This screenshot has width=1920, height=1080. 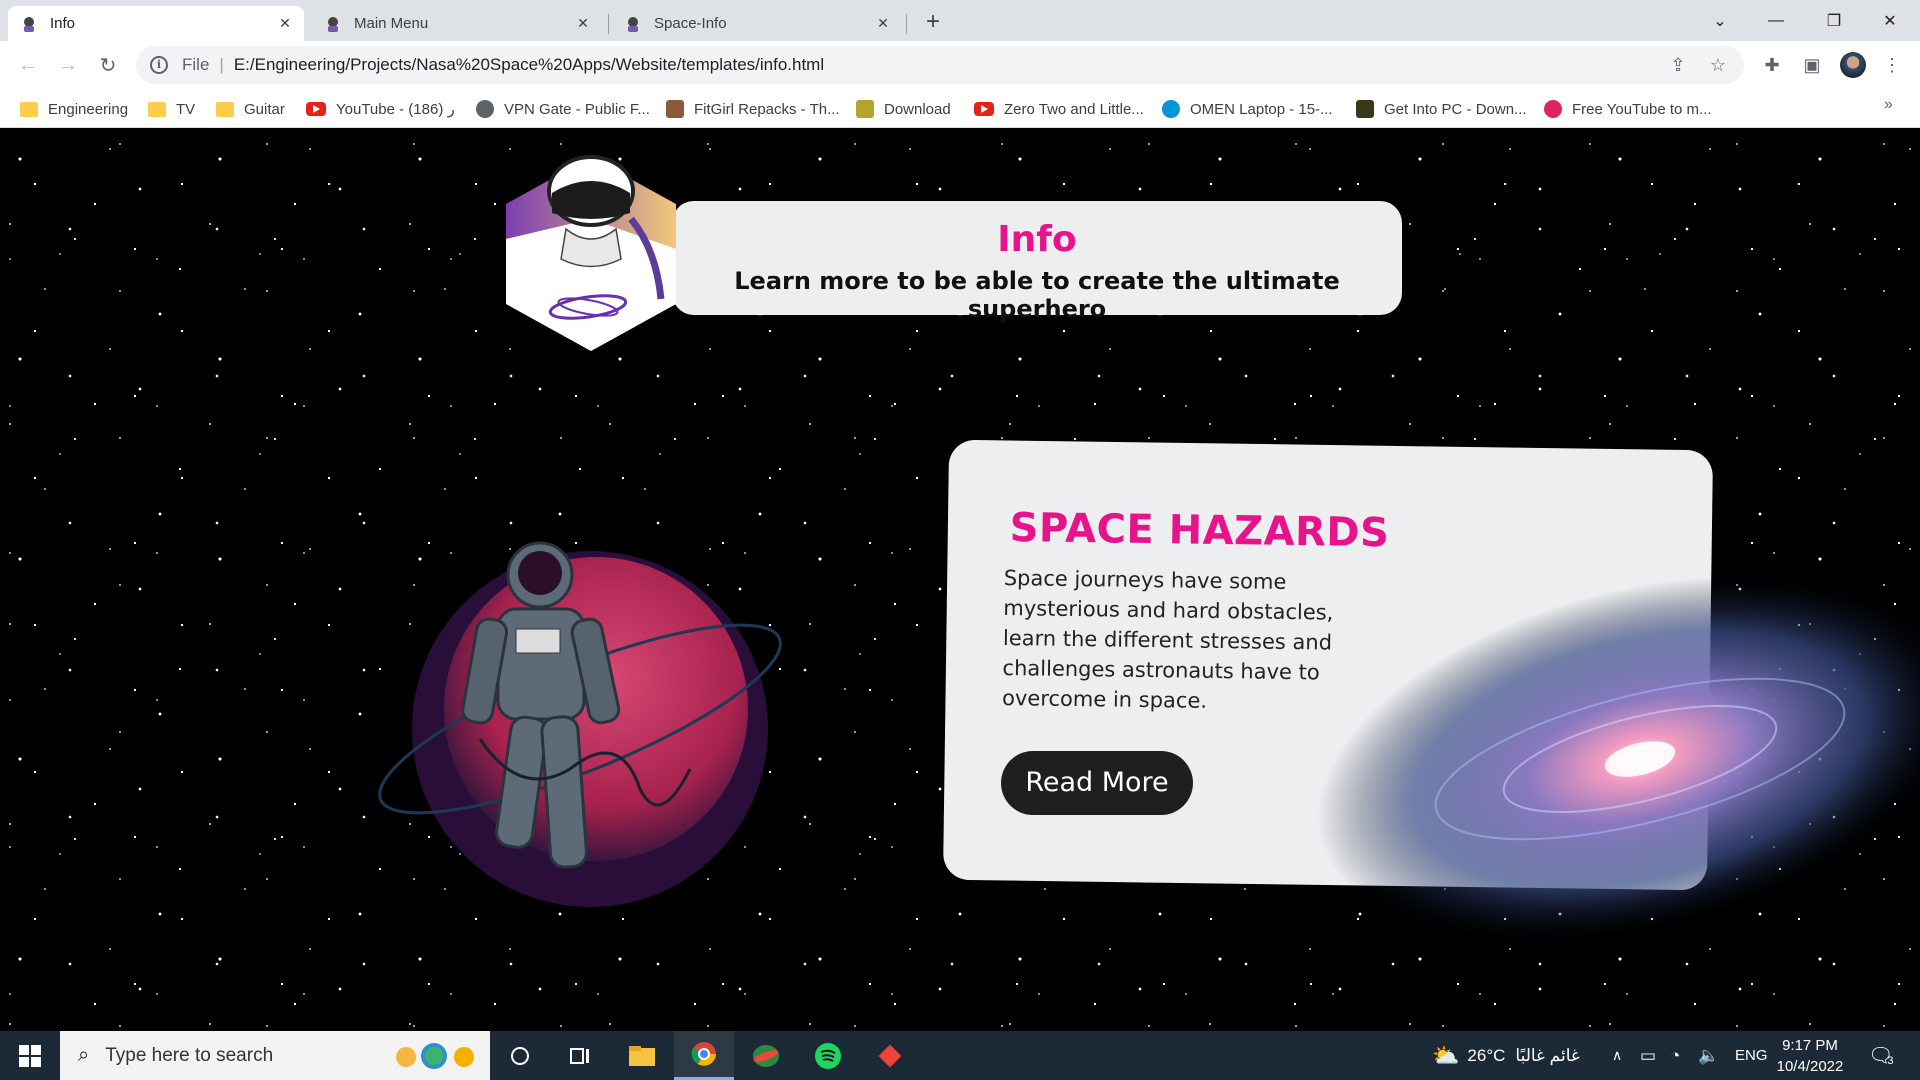 I want to click on wifi-icon: ◔, so click(x=1675, y=1055).